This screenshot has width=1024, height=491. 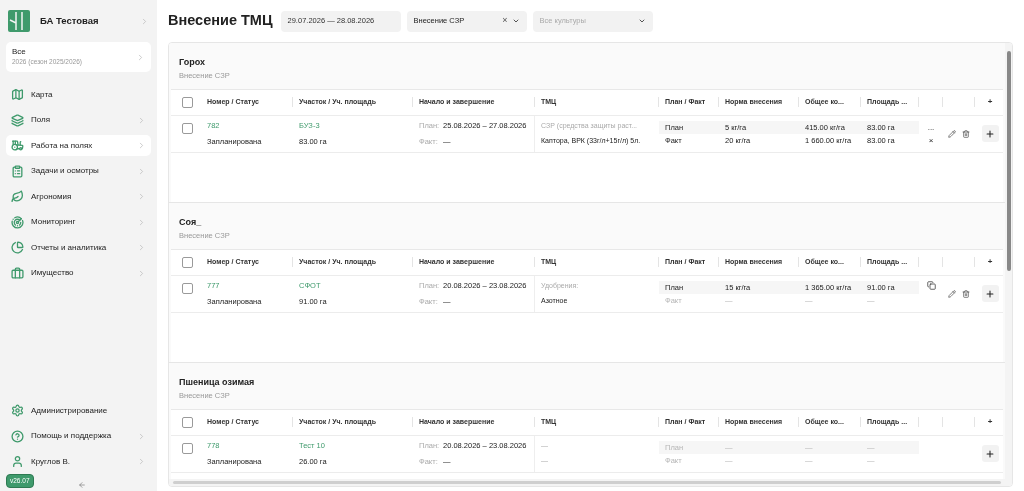 I want to click on nav-item: Задачи и осмотры, so click(x=78, y=171).